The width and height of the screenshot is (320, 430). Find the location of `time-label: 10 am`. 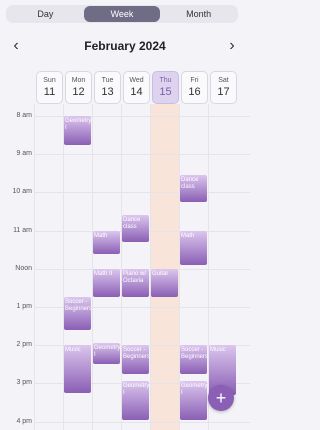

time-label: 10 am is located at coordinates (22, 192).